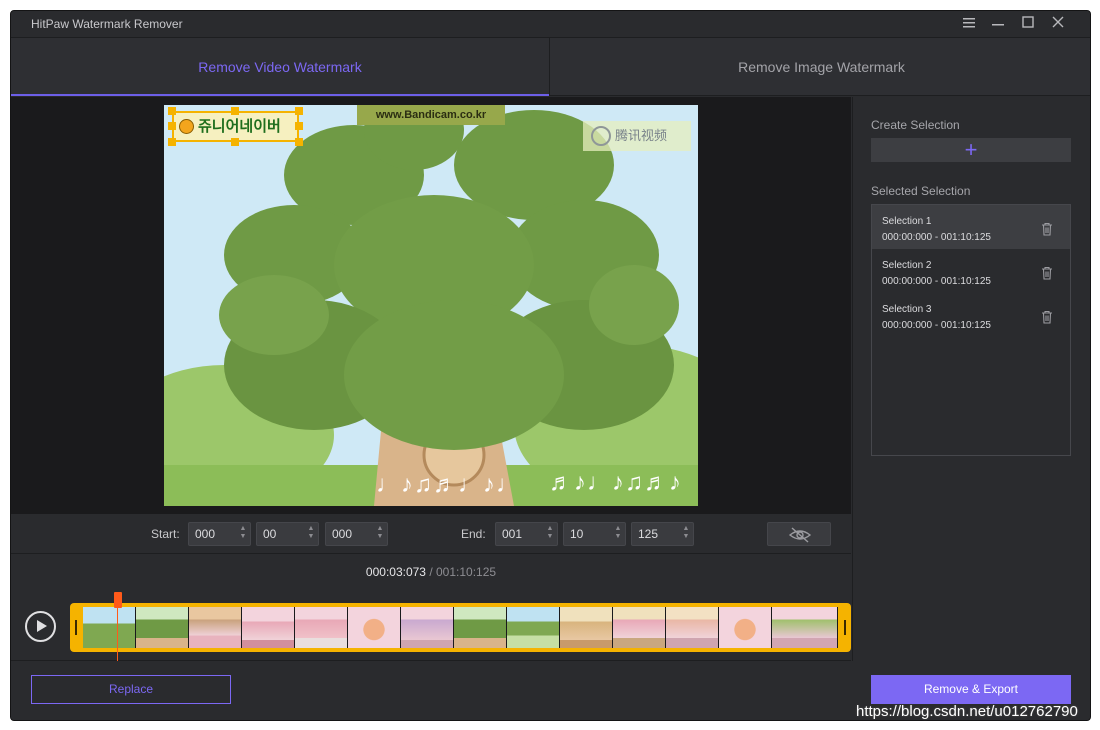  I want to click on selection-item-2: Selection 2 000:00:000 - 001:10:125, so click(971, 271).